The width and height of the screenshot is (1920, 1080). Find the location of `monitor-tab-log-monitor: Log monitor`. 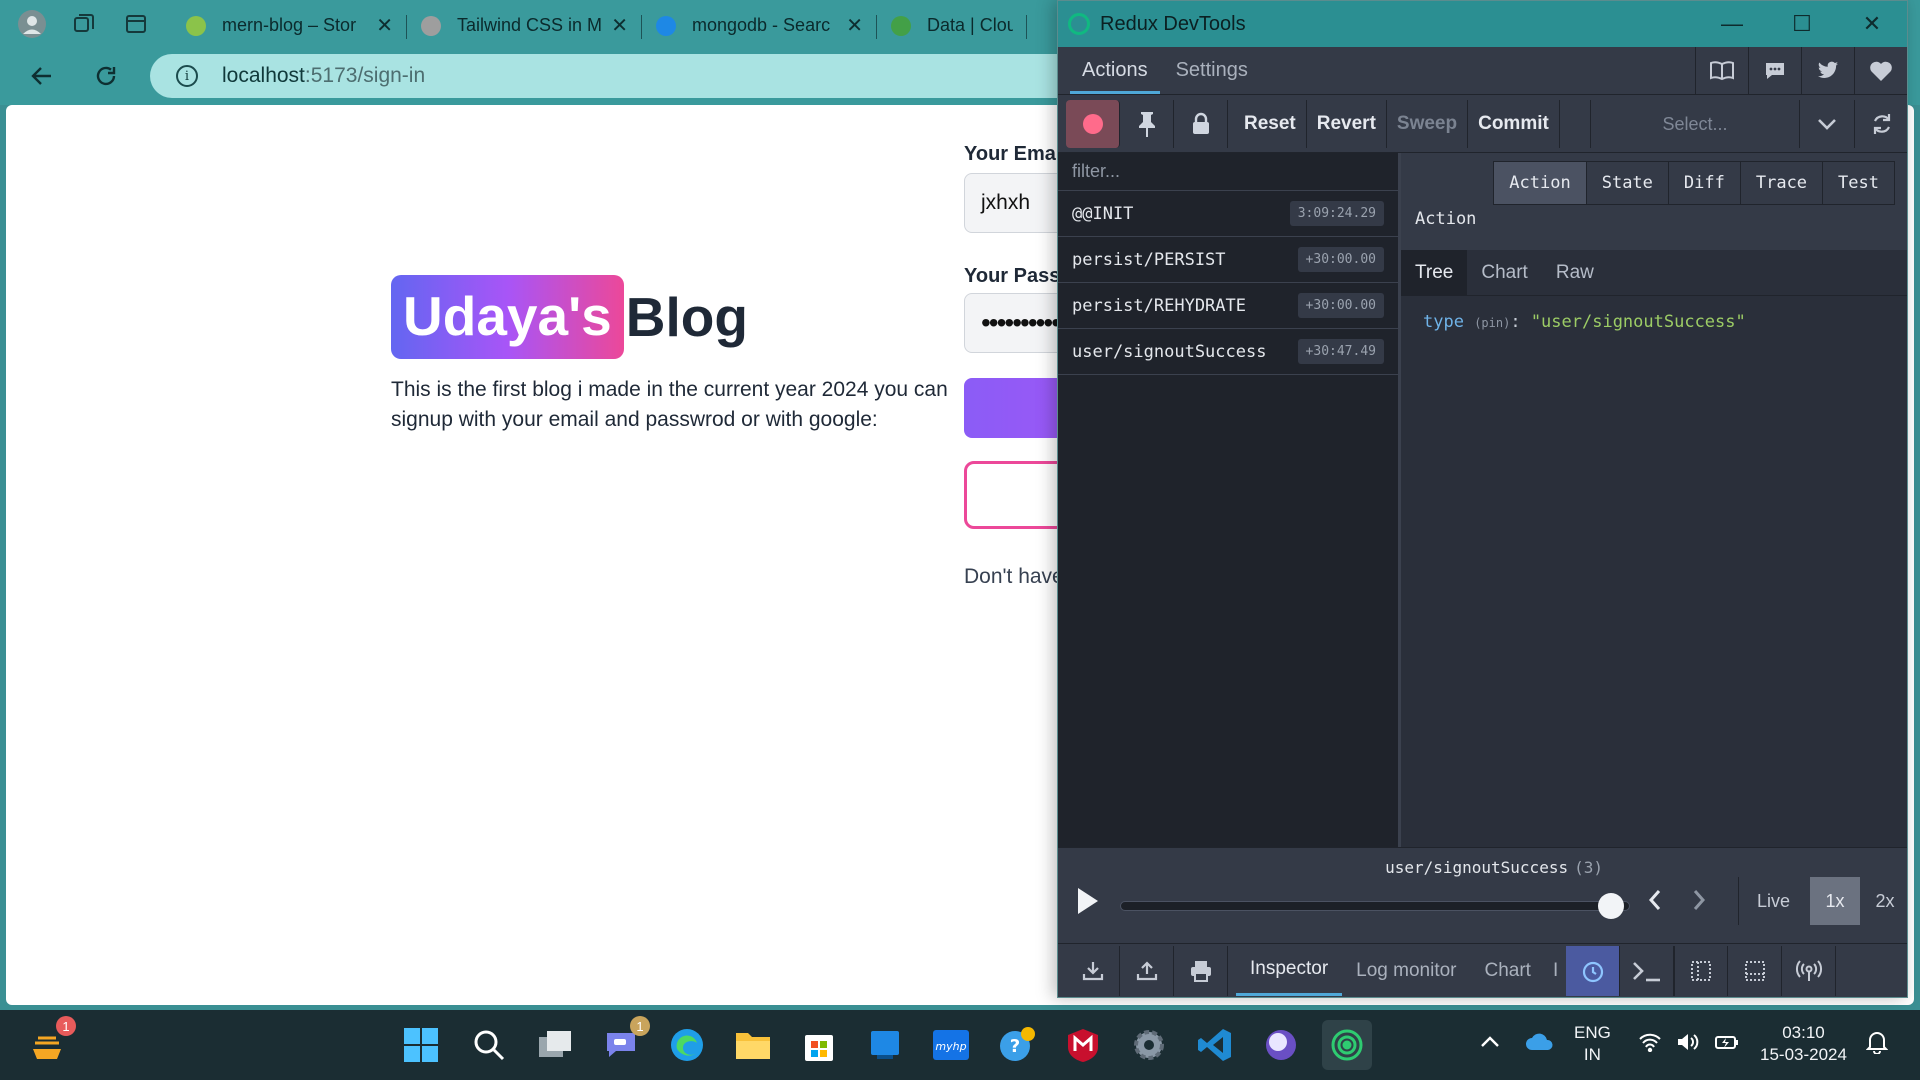

monitor-tab-log-monitor: Log monitor is located at coordinates (1406, 971).